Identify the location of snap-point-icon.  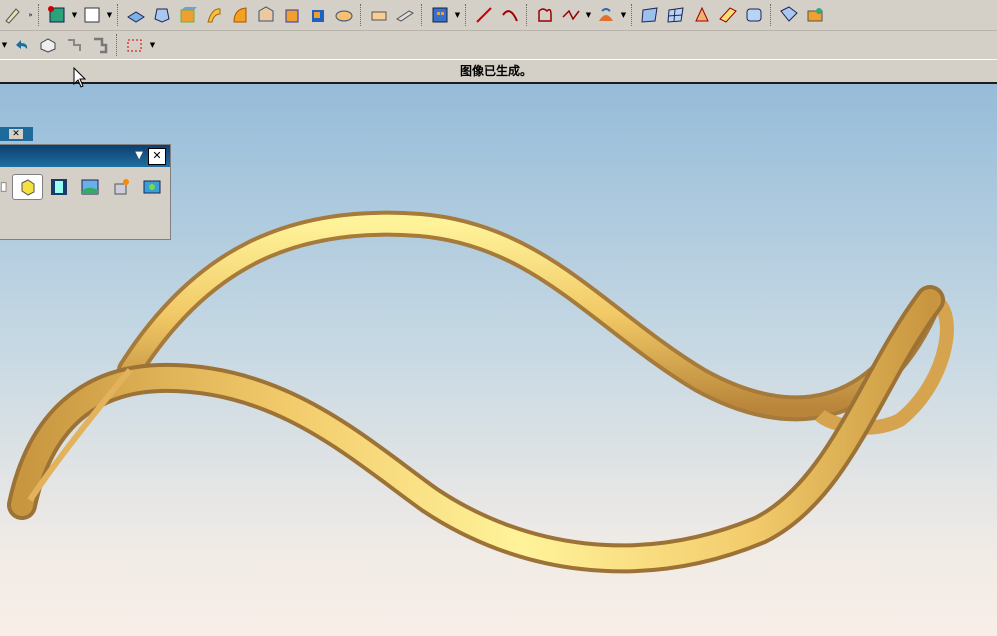
(74, 45).